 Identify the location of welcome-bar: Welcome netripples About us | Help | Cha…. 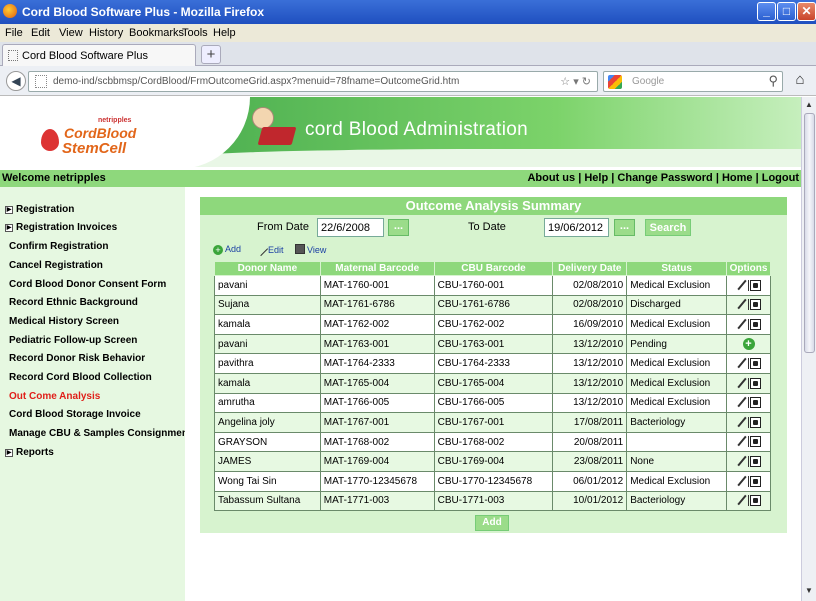
(400, 178).